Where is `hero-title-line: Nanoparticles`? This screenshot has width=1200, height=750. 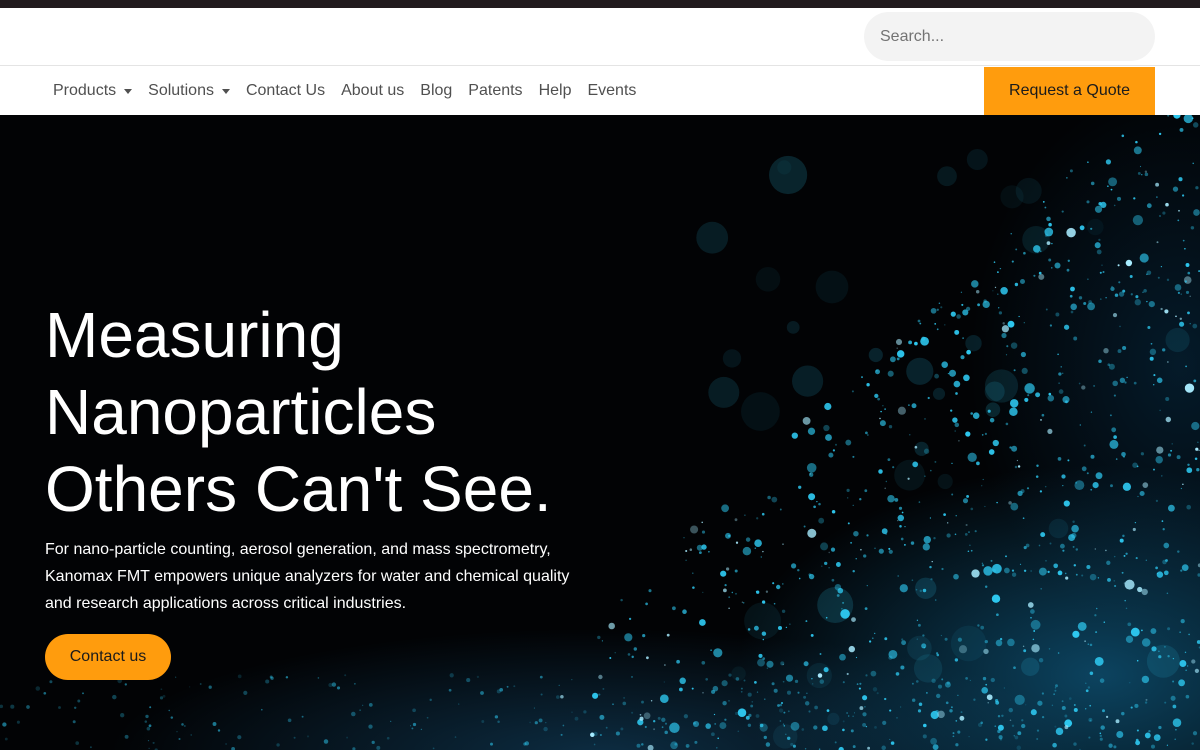 hero-title-line: Nanoparticles is located at coordinates (241, 412).